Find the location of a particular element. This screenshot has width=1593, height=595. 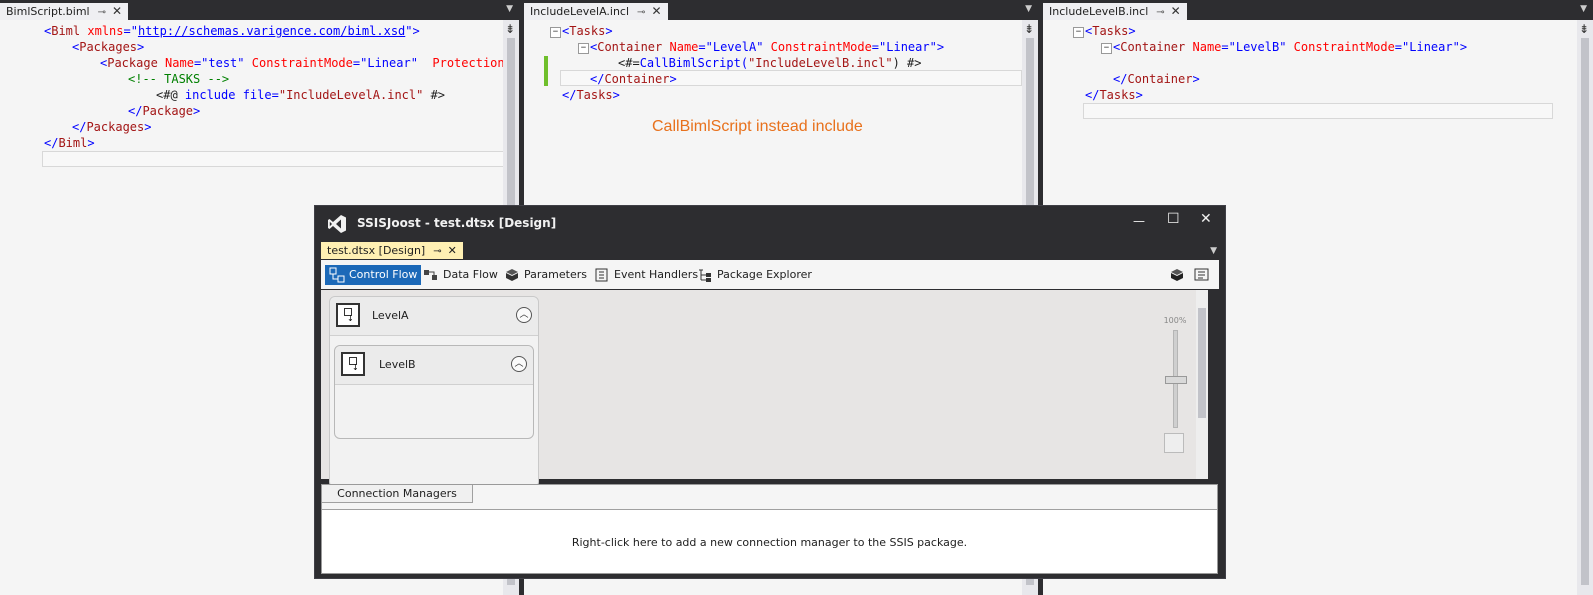

tab-design: test.dtsx [Design] ⊸ ✕ is located at coordinates (392, 250).